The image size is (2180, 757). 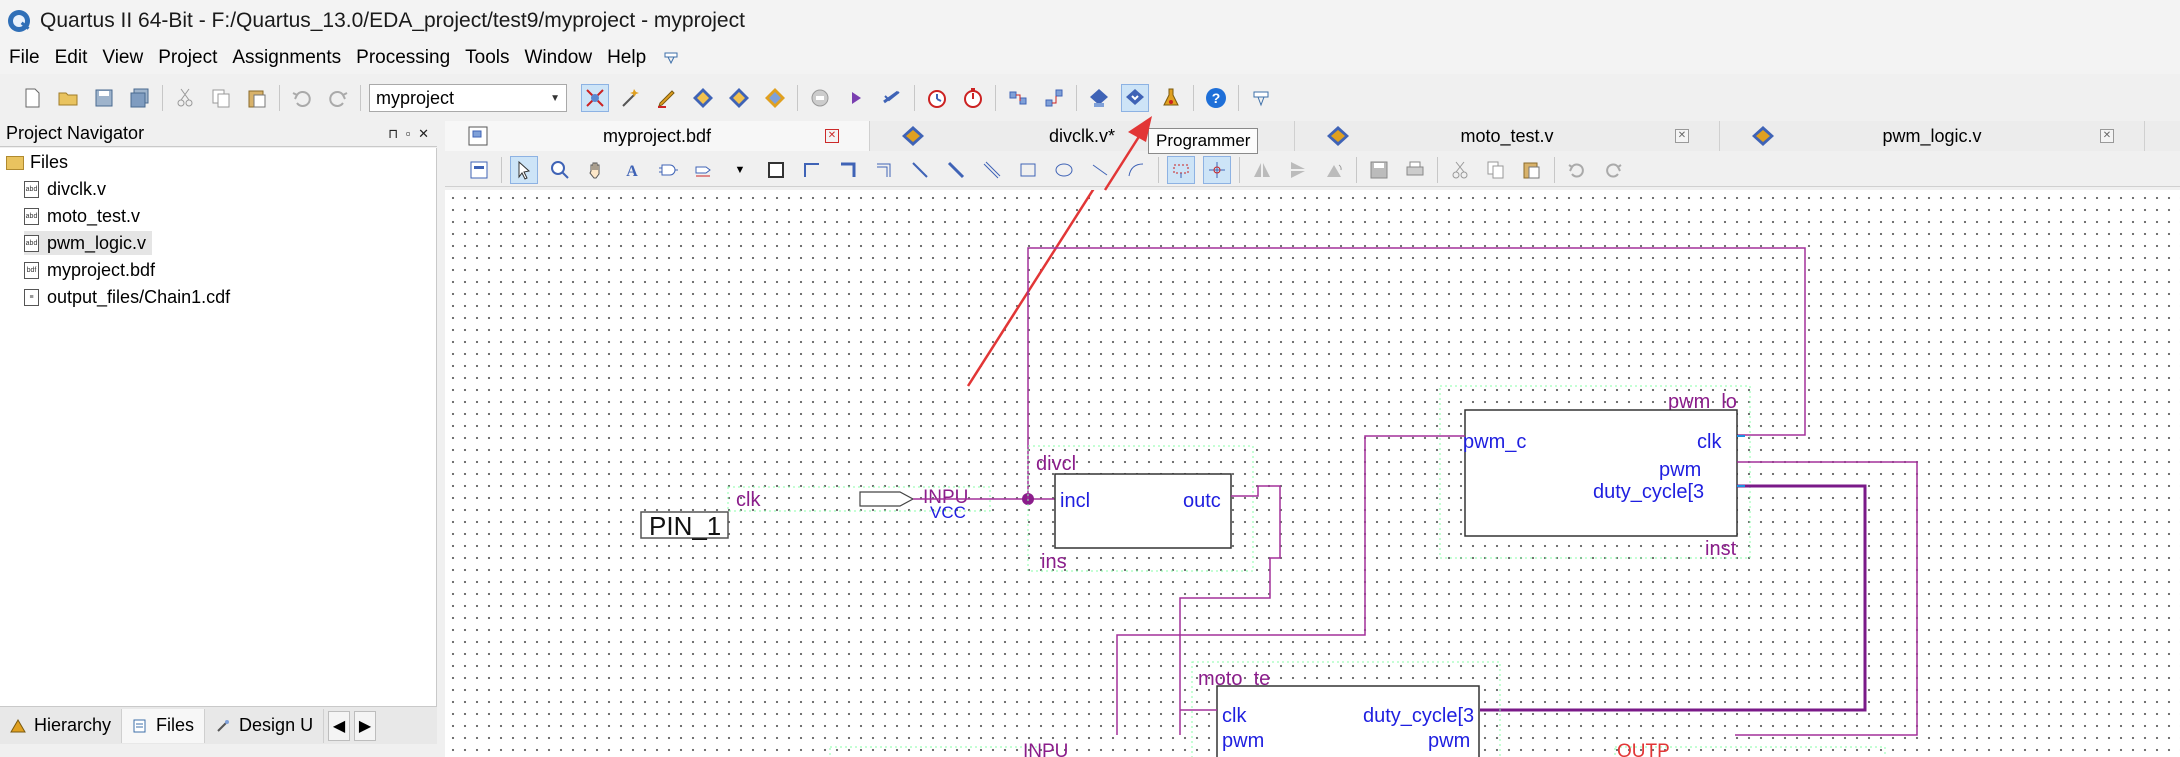 I want to click on annotation-arrow-overlay, so click(x=1127, y=153).